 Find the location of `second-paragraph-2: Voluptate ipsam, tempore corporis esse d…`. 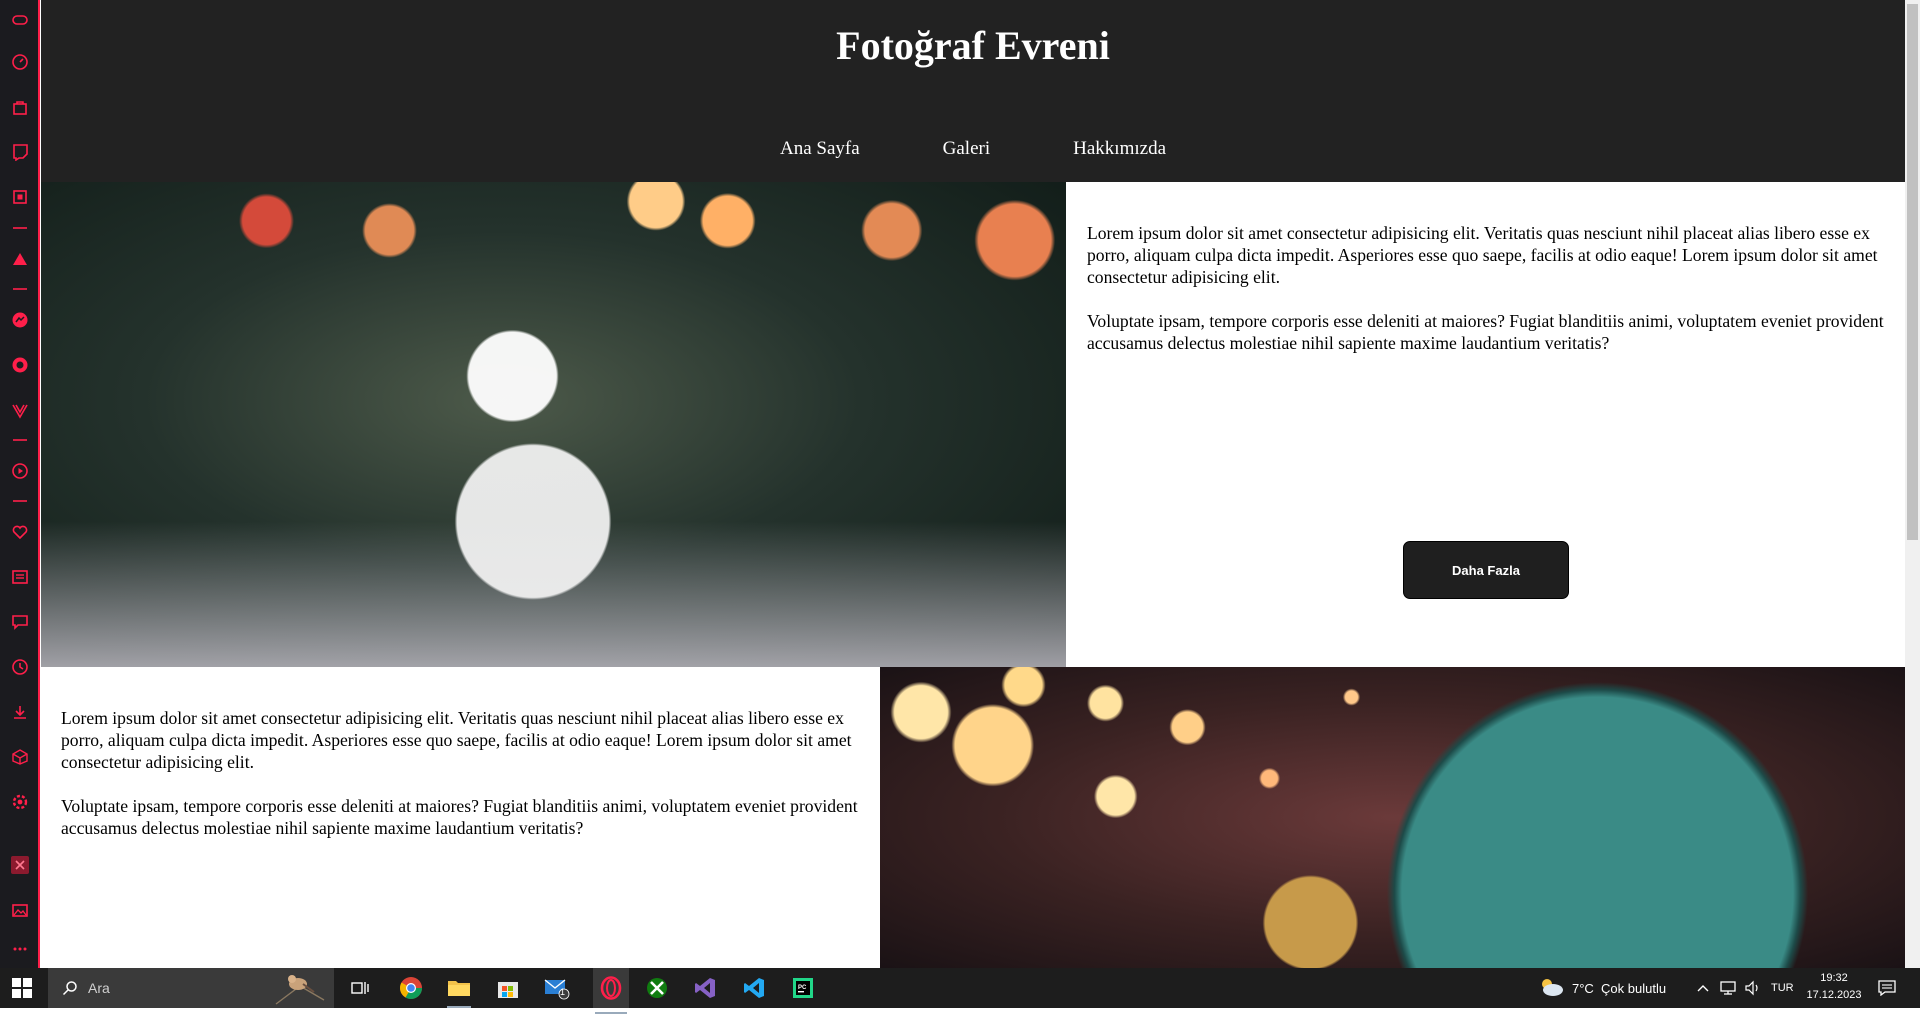

second-paragraph-2: Voluptate ipsam, tempore corporis esse d… is located at coordinates (459, 817).